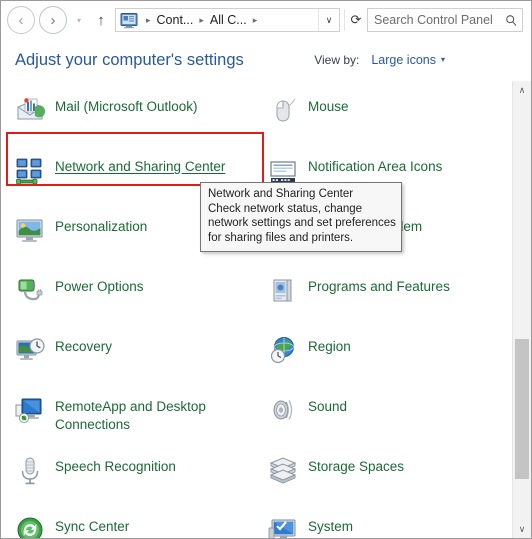 This screenshot has width=532, height=539. I want to click on tooltip-line: Check network status, change, so click(285, 208).